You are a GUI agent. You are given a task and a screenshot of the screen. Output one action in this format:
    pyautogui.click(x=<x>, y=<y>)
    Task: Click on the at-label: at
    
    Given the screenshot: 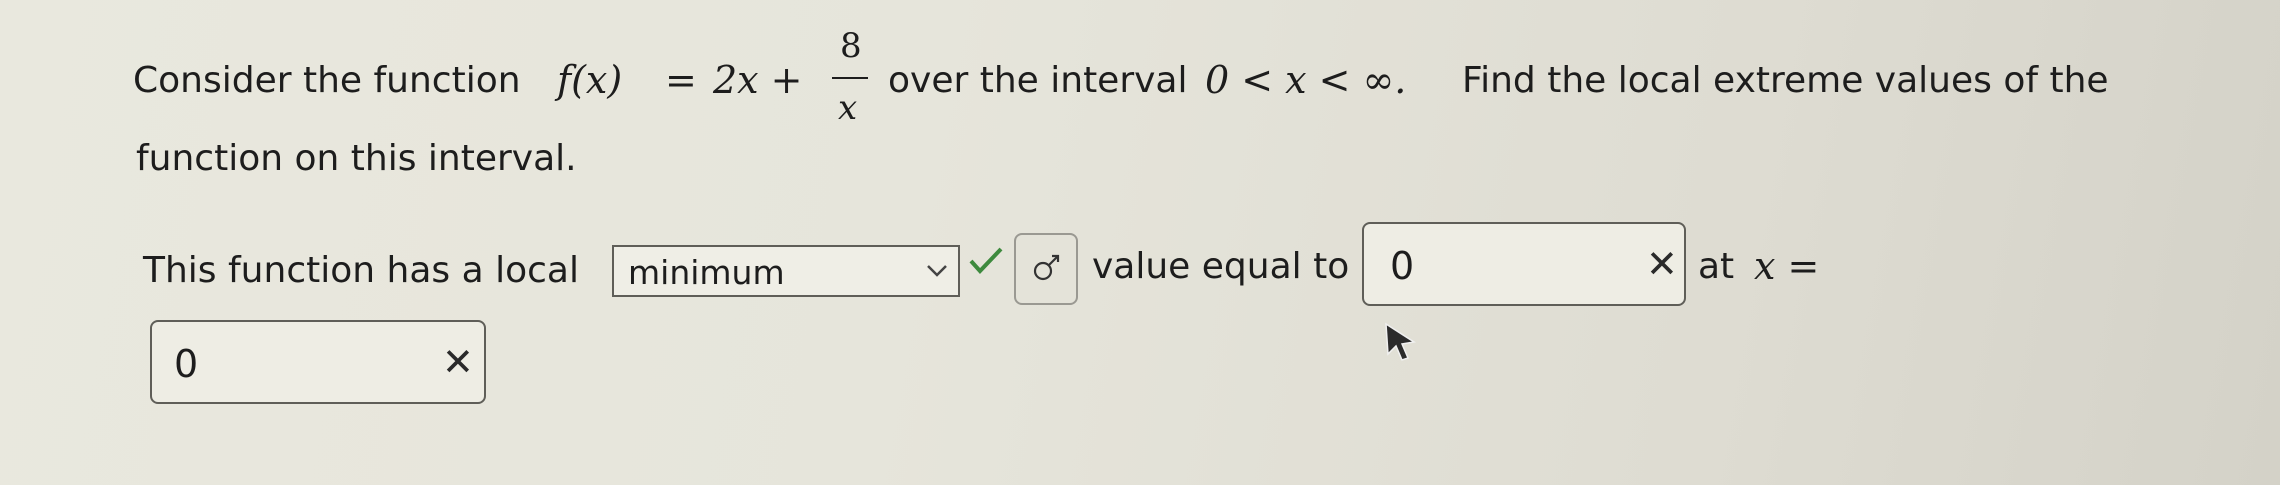 What is the action you would take?
    pyautogui.click(x=1716, y=266)
    